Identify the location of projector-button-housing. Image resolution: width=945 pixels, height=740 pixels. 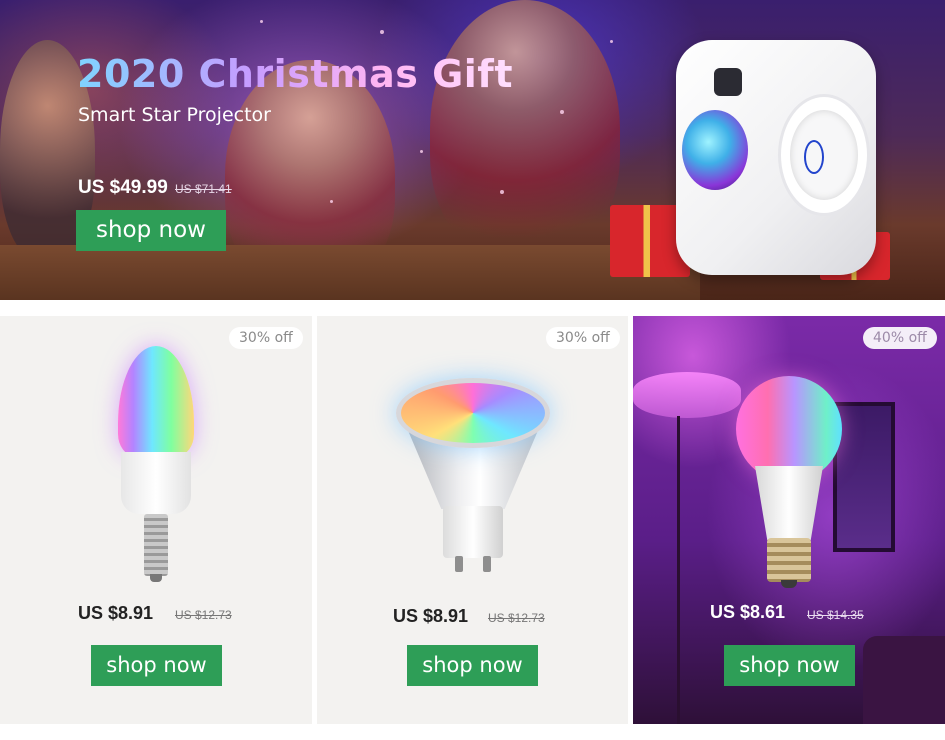
(824, 155).